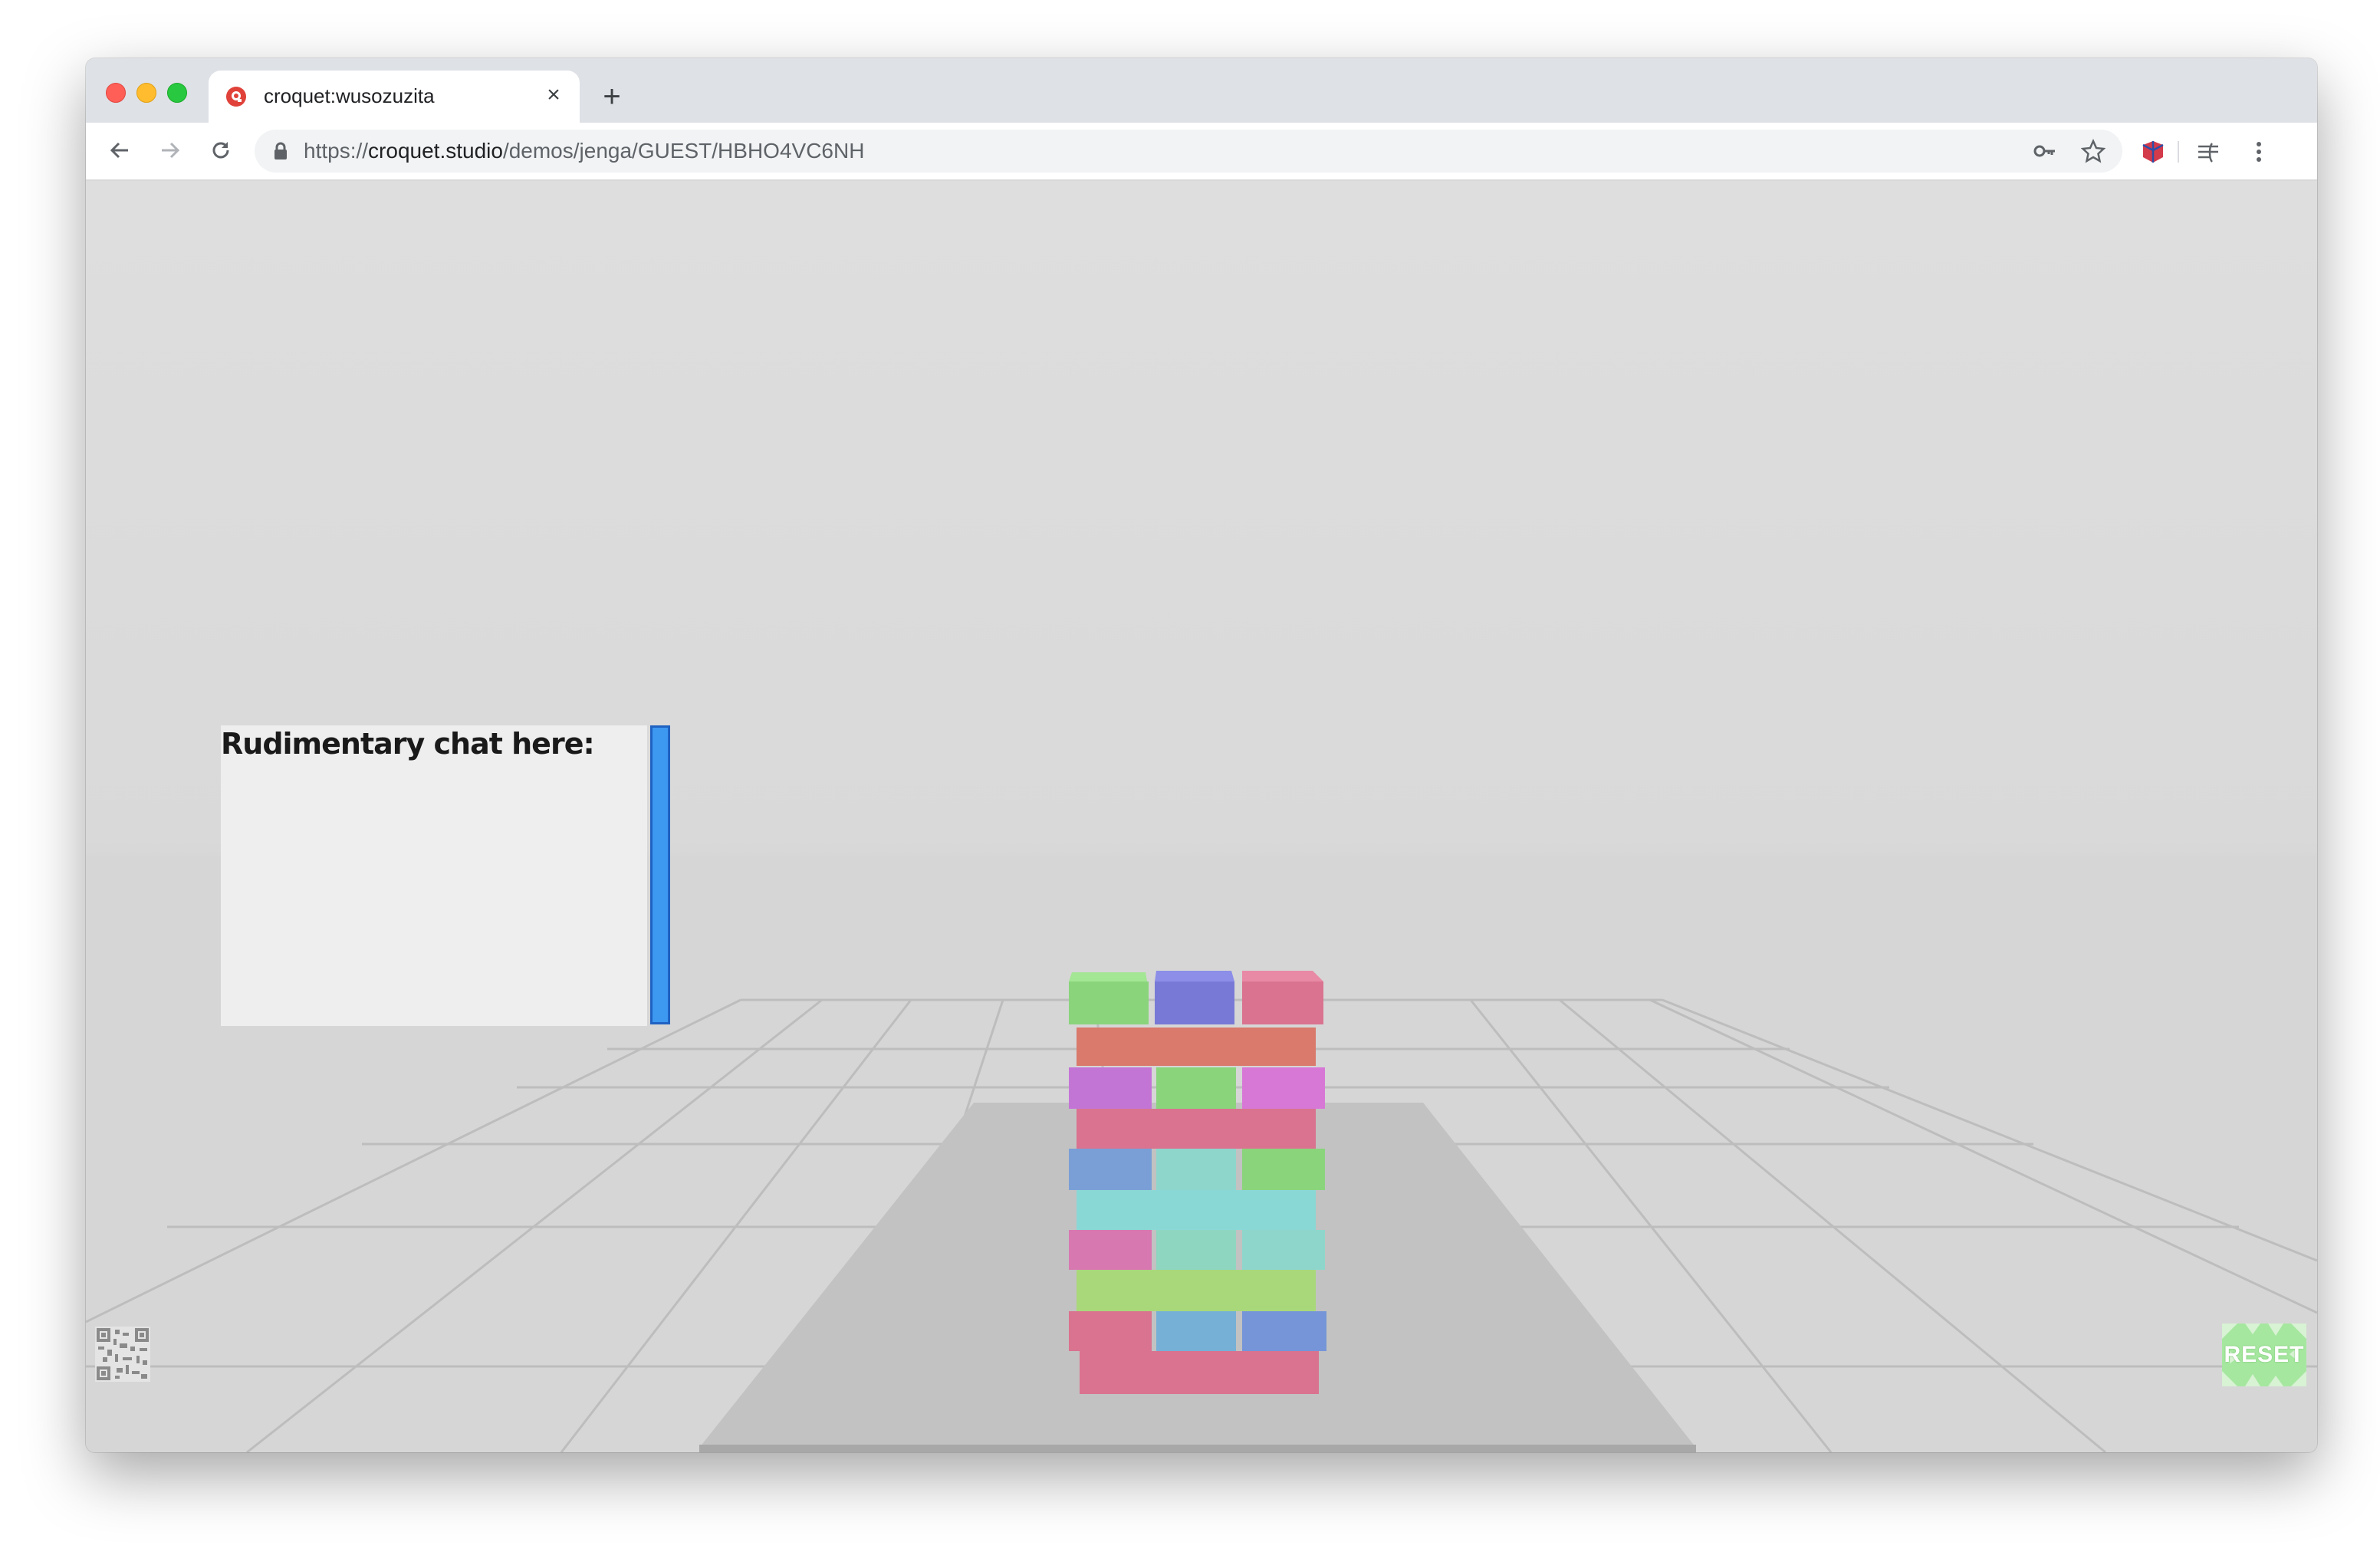 This screenshot has width=2380, height=1552. What do you see at coordinates (236, 97) in the screenshot?
I see `croquet-favicon-icon` at bounding box center [236, 97].